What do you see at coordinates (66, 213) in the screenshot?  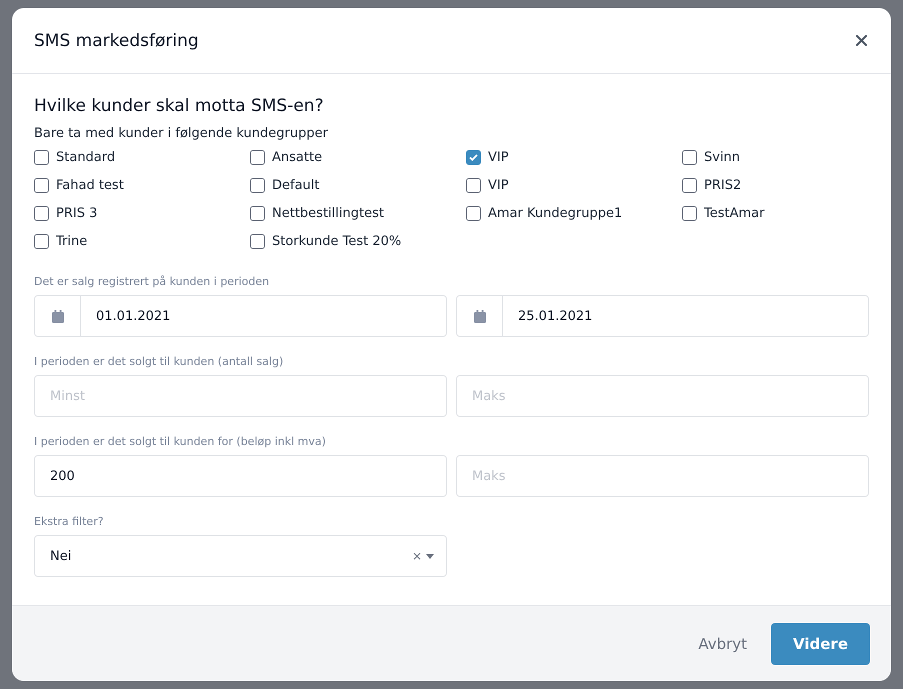 I see `checkbox-option: PRIS 3` at bounding box center [66, 213].